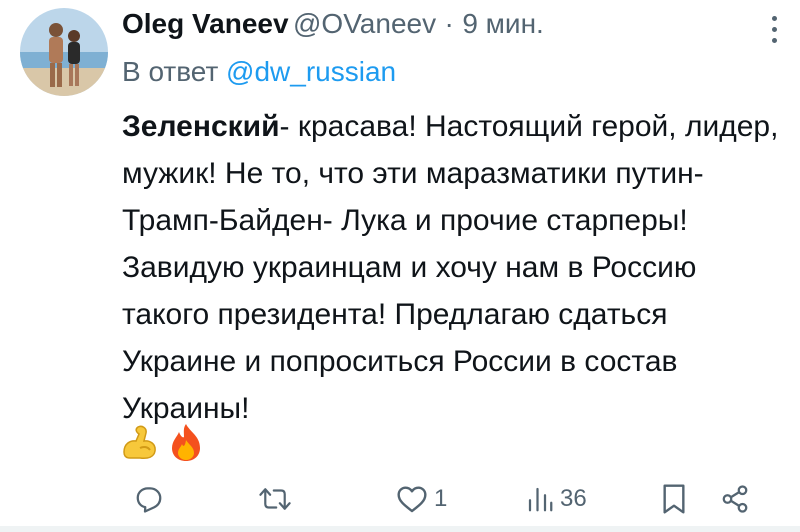  What do you see at coordinates (573, 498) in the screenshot?
I see `views-count: 36` at bounding box center [573, 498].